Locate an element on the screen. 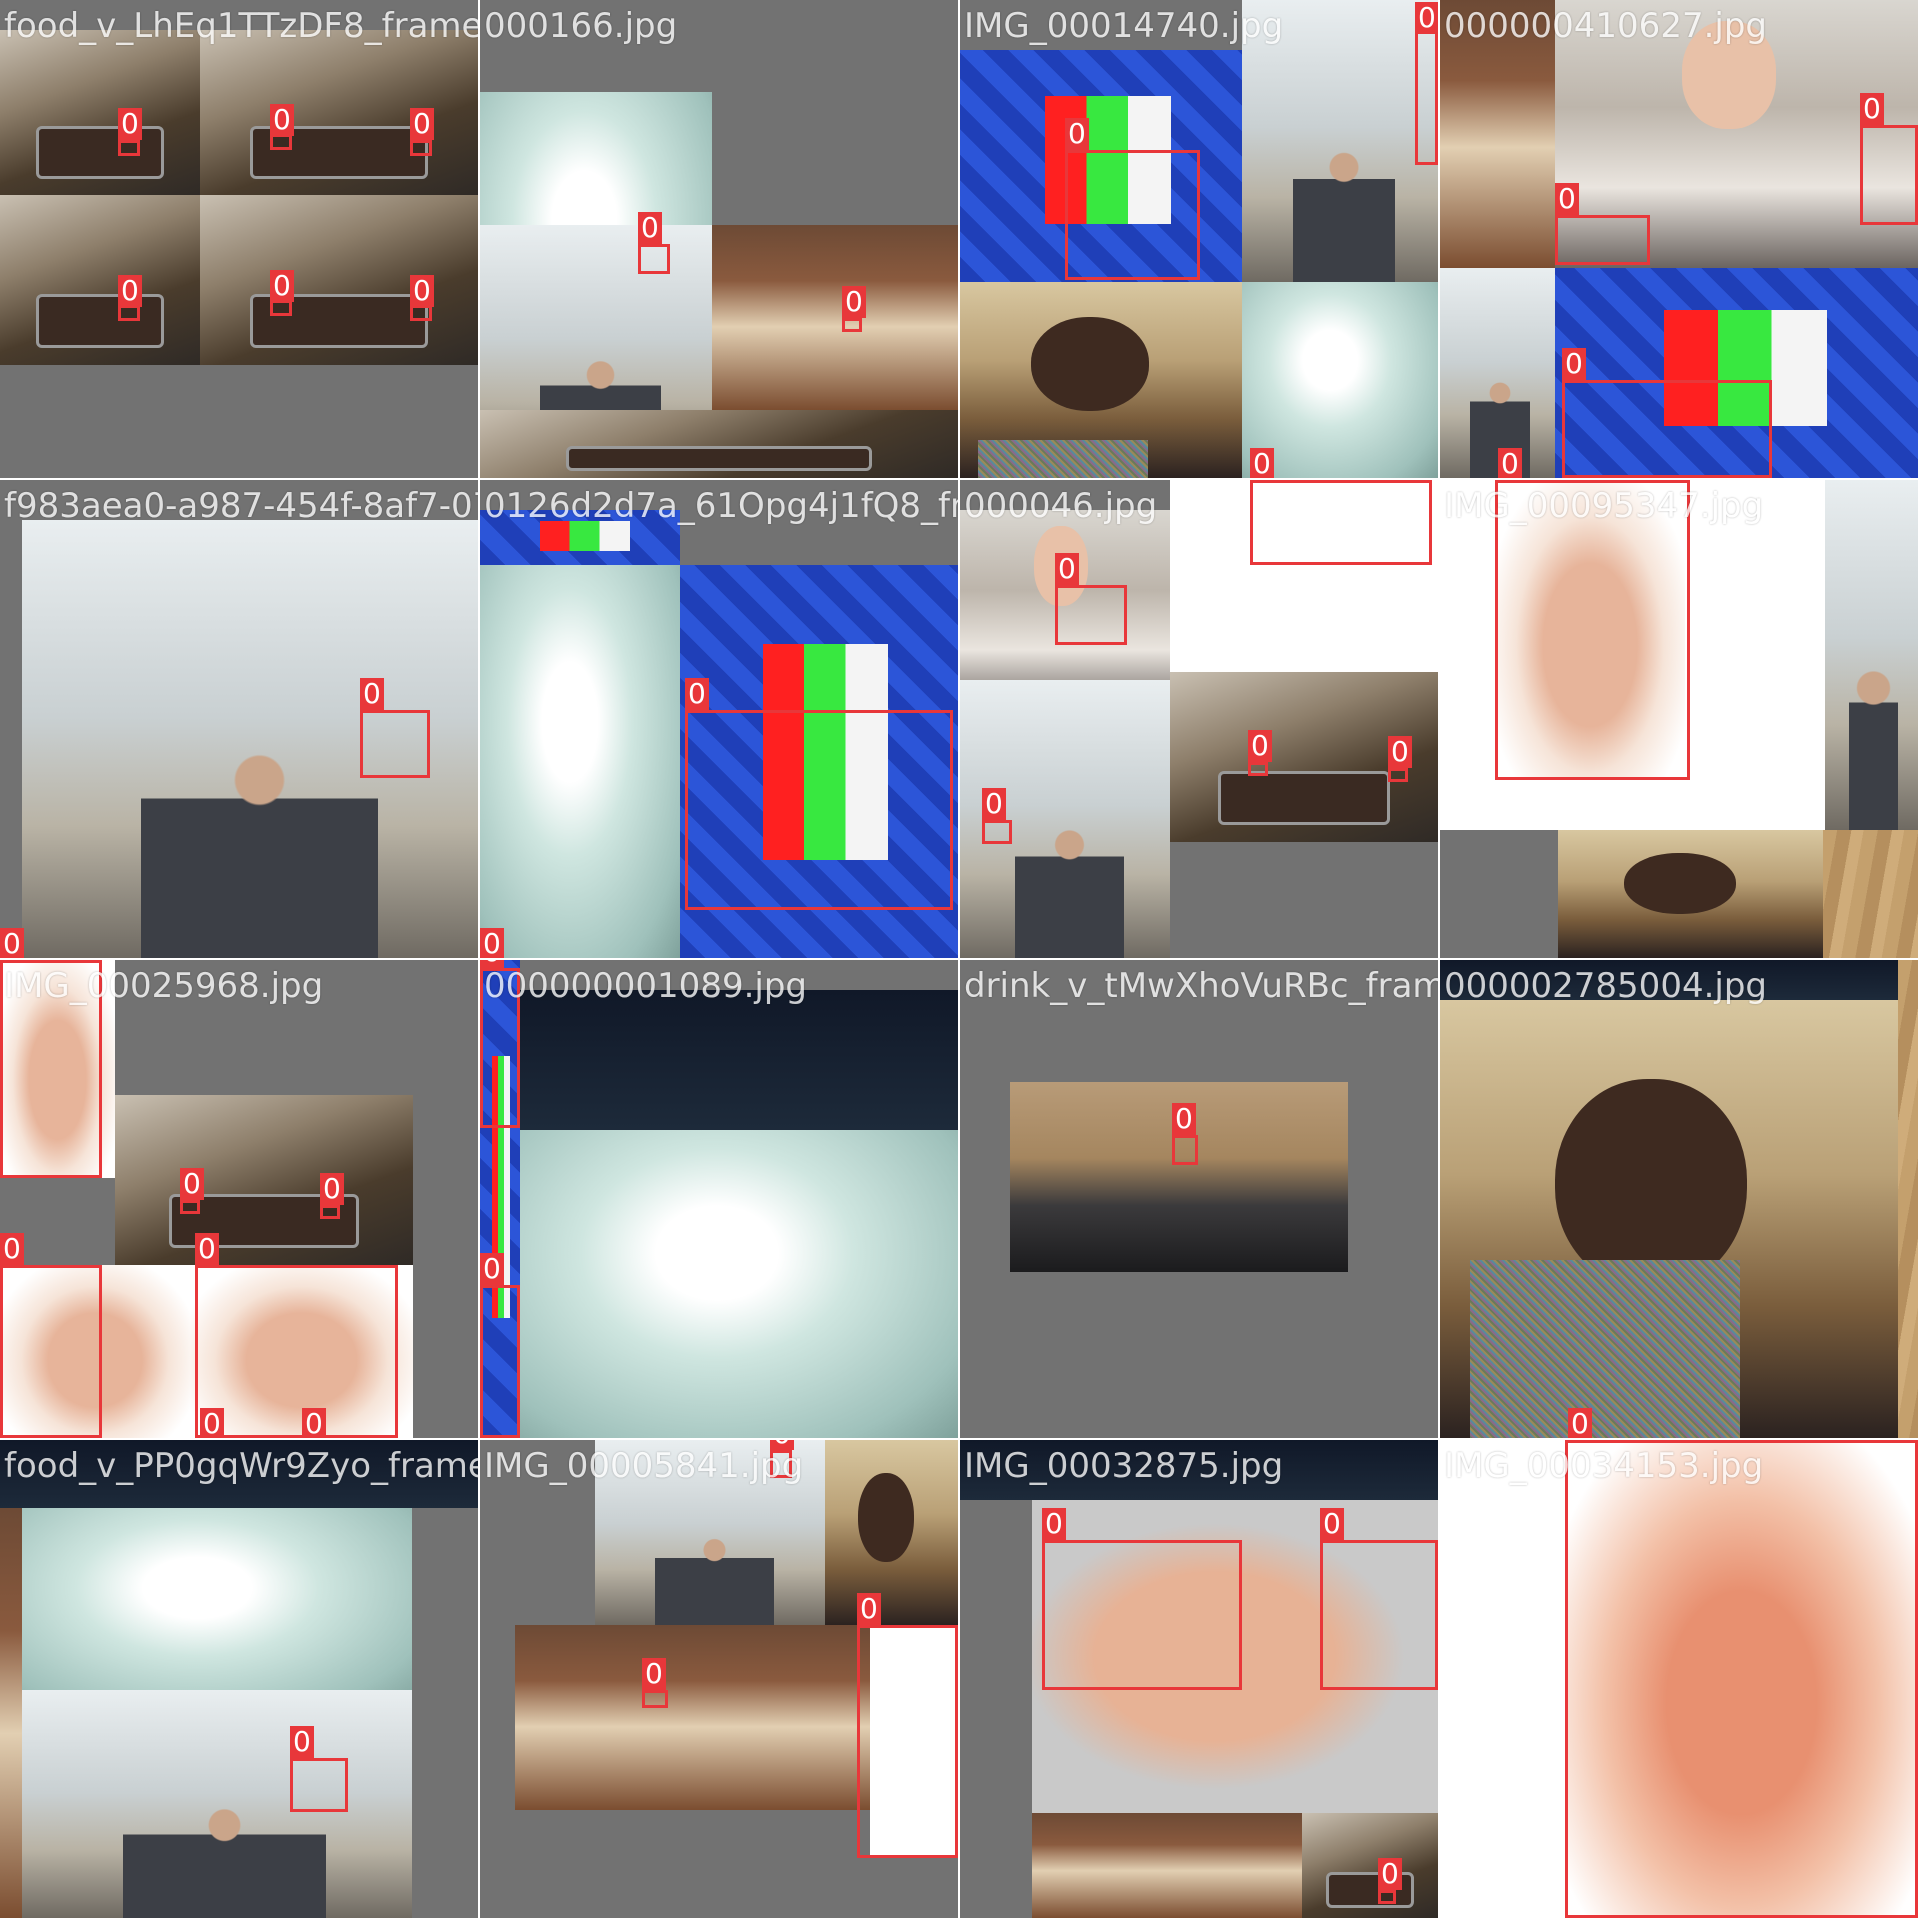  tile-title: f983aea0-a987-454f-8af7-07 is located at coordinates (241, 506).